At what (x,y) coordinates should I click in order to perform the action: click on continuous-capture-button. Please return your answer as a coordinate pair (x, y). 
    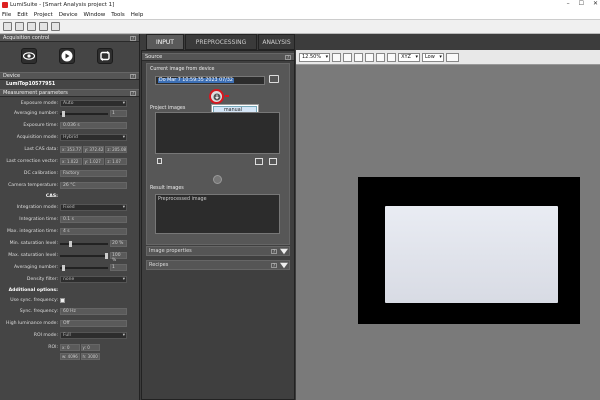
    Looking at the image, I should click on (105, 56).